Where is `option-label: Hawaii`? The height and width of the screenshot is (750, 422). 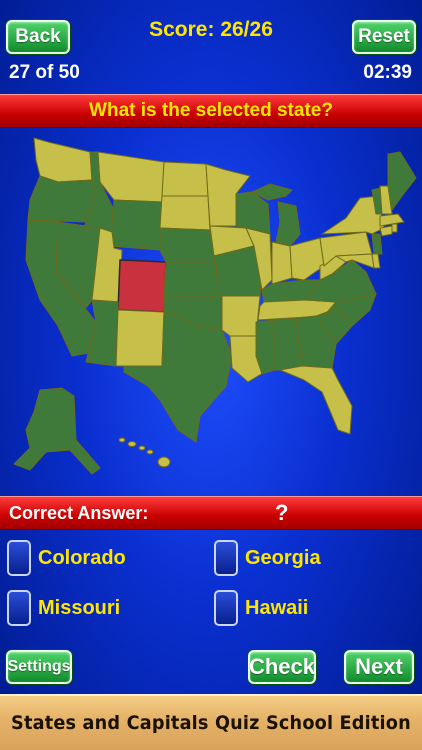 option-label: Hawaii is located at coordinates (277, 607).